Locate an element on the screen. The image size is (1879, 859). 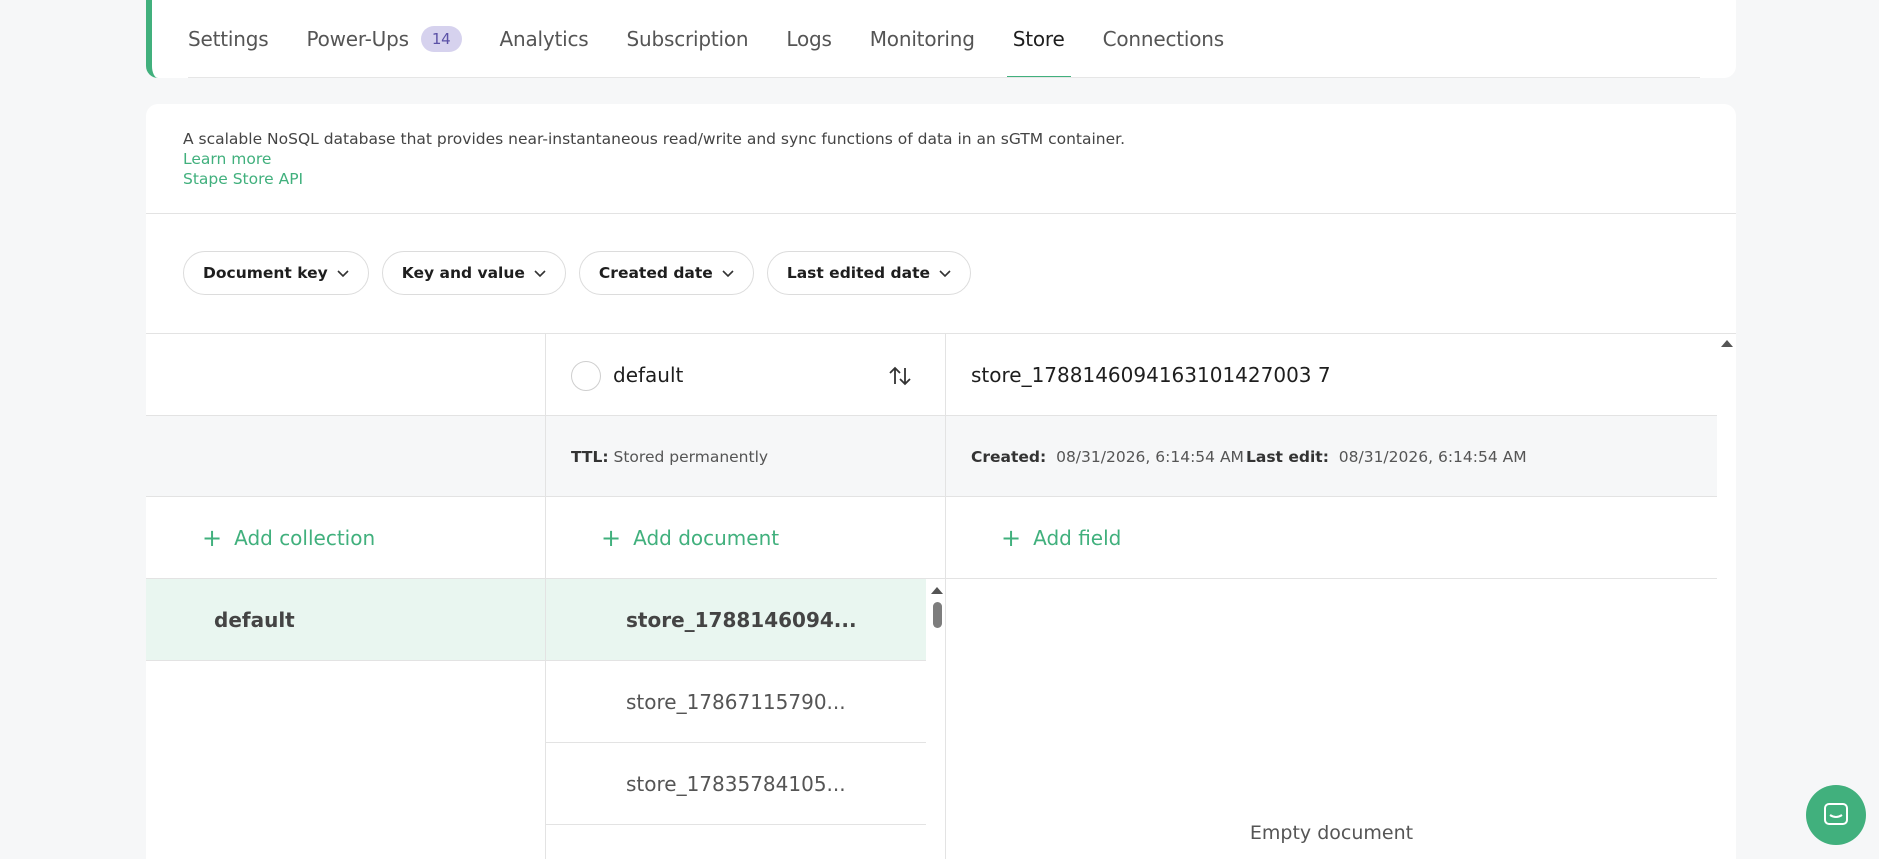
collection-name: default is located at coordinates (254, 620).